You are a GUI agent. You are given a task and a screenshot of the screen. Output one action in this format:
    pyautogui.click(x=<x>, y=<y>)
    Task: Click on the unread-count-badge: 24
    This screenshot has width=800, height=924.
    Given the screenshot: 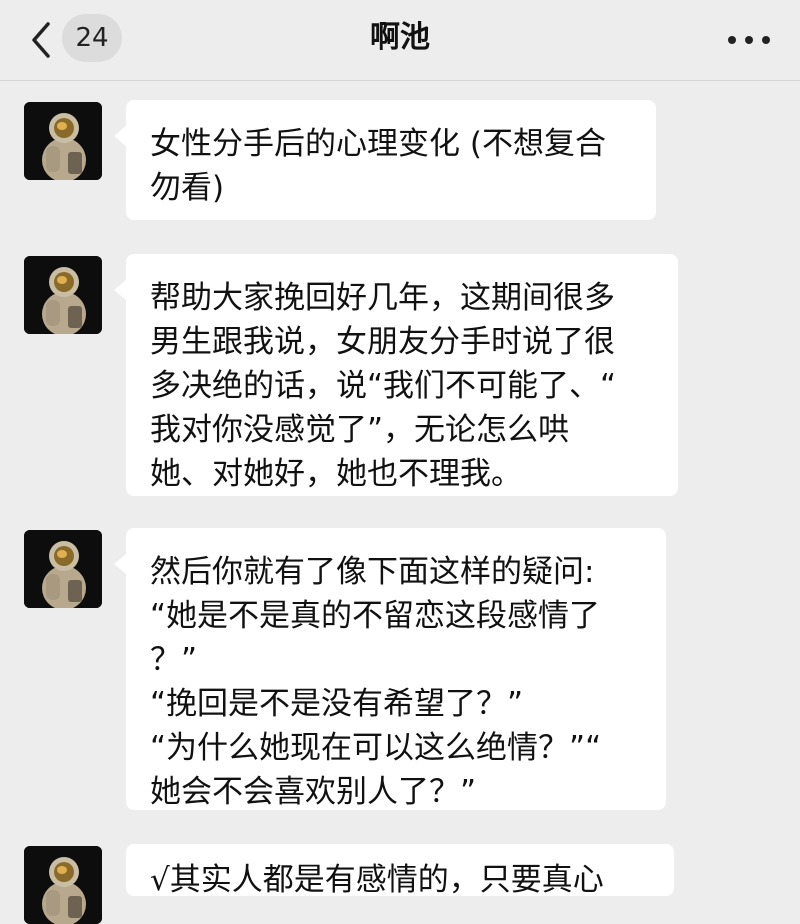 What is the action you would take?
    pyautogui.click(x=92, y=38)
    